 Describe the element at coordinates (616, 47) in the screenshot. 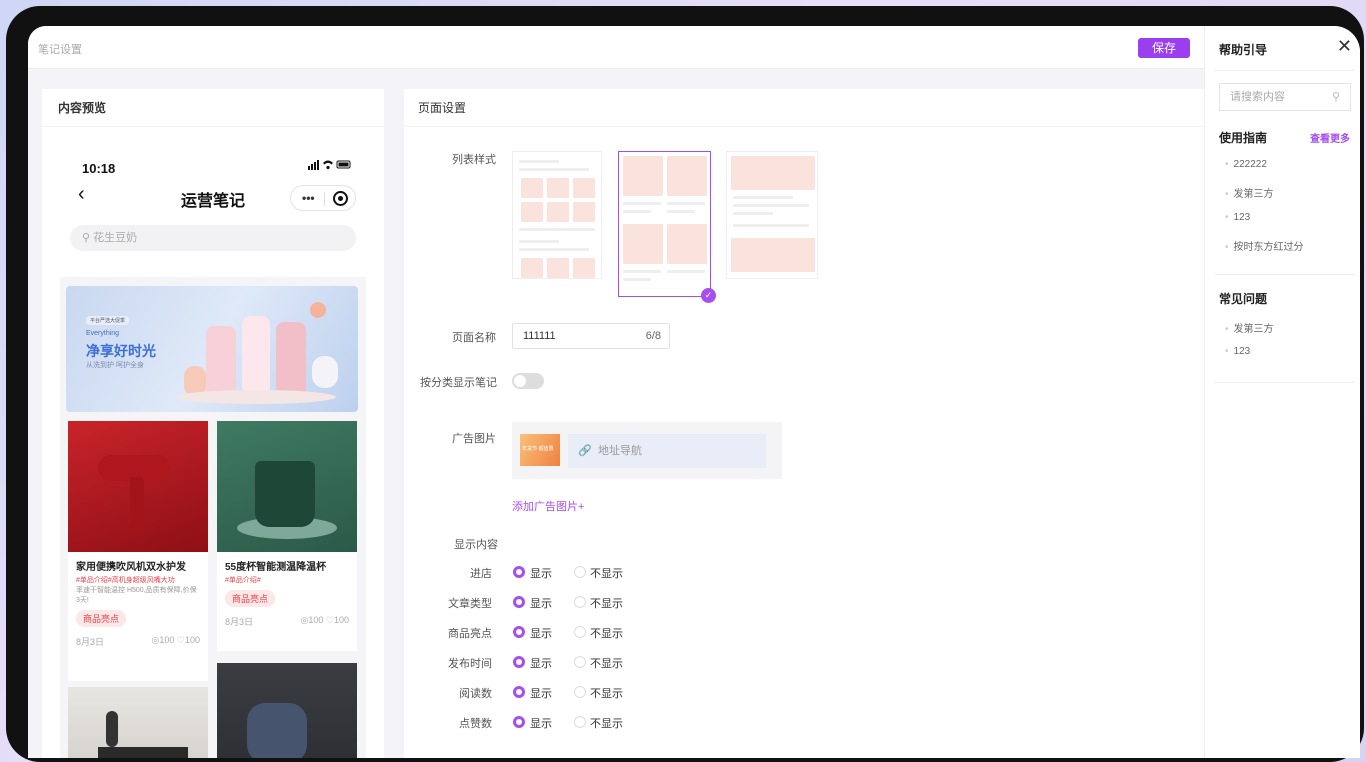

I see `top-bar: 笔记设置 保存` at that location.